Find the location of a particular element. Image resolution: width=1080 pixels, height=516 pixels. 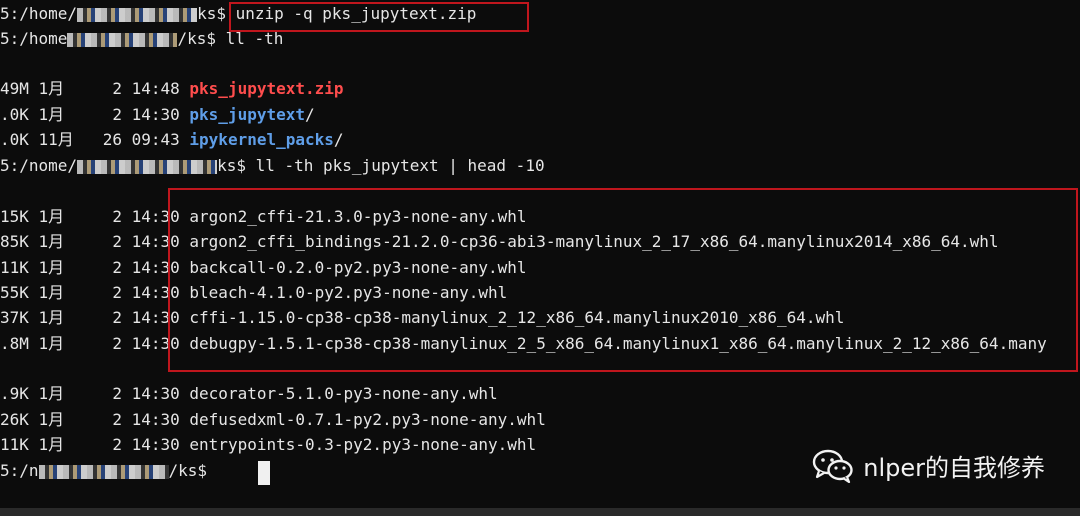

file-name: ipykernel_packs is located at coordinates (261, 139).